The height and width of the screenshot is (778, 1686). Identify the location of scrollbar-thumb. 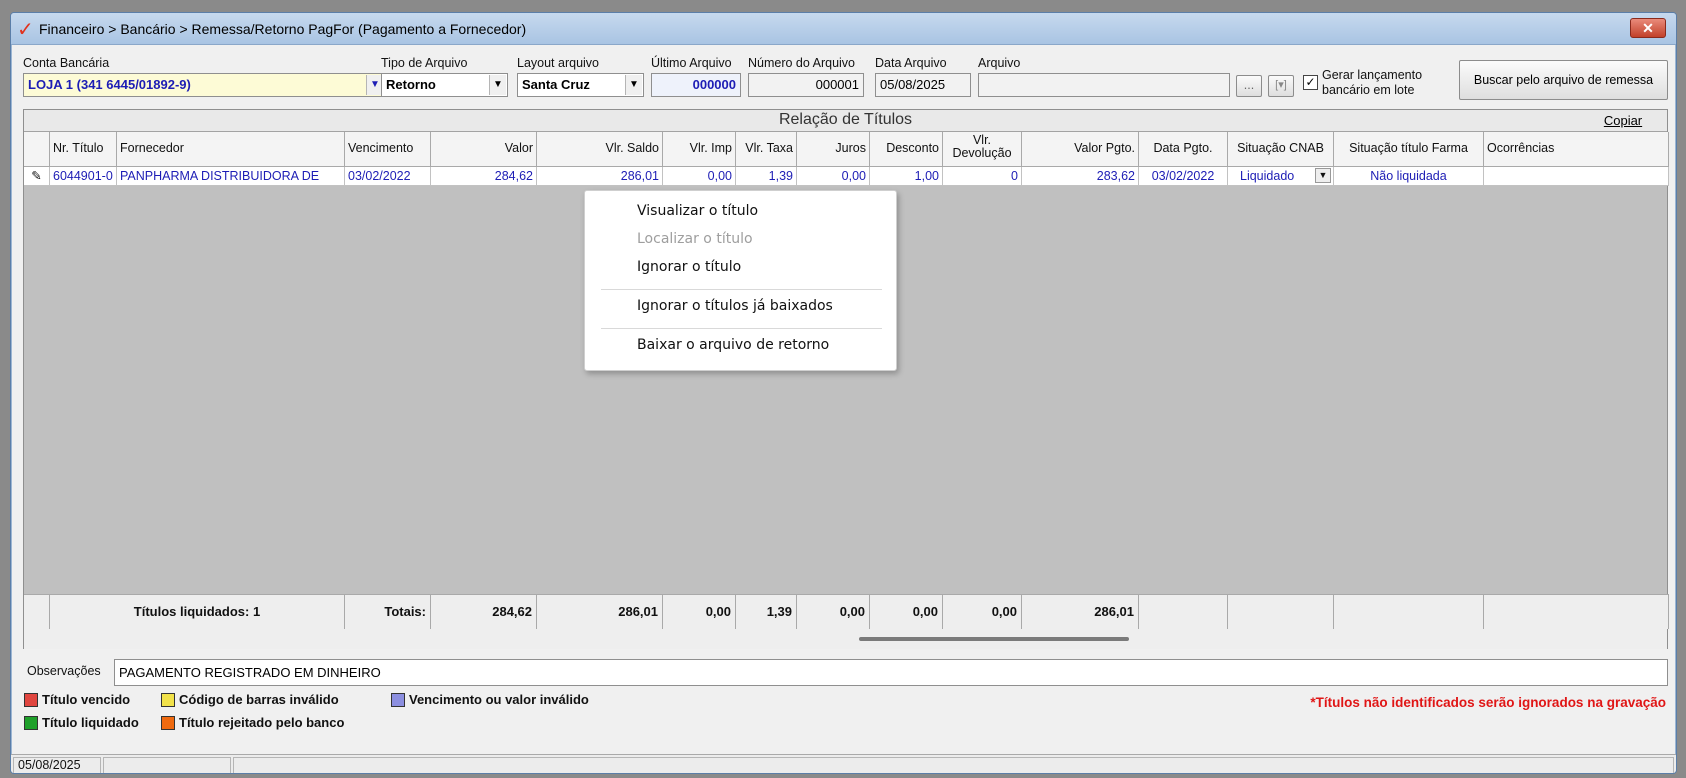
(994, 639).